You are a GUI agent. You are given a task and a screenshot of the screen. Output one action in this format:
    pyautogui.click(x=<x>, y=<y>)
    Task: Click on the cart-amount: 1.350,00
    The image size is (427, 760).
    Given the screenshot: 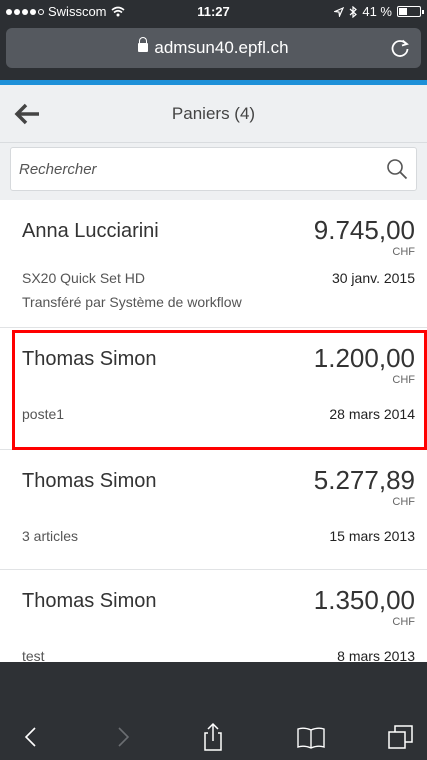 What is the action you would take?
    pyautogui.click(x=364, y=600)
    